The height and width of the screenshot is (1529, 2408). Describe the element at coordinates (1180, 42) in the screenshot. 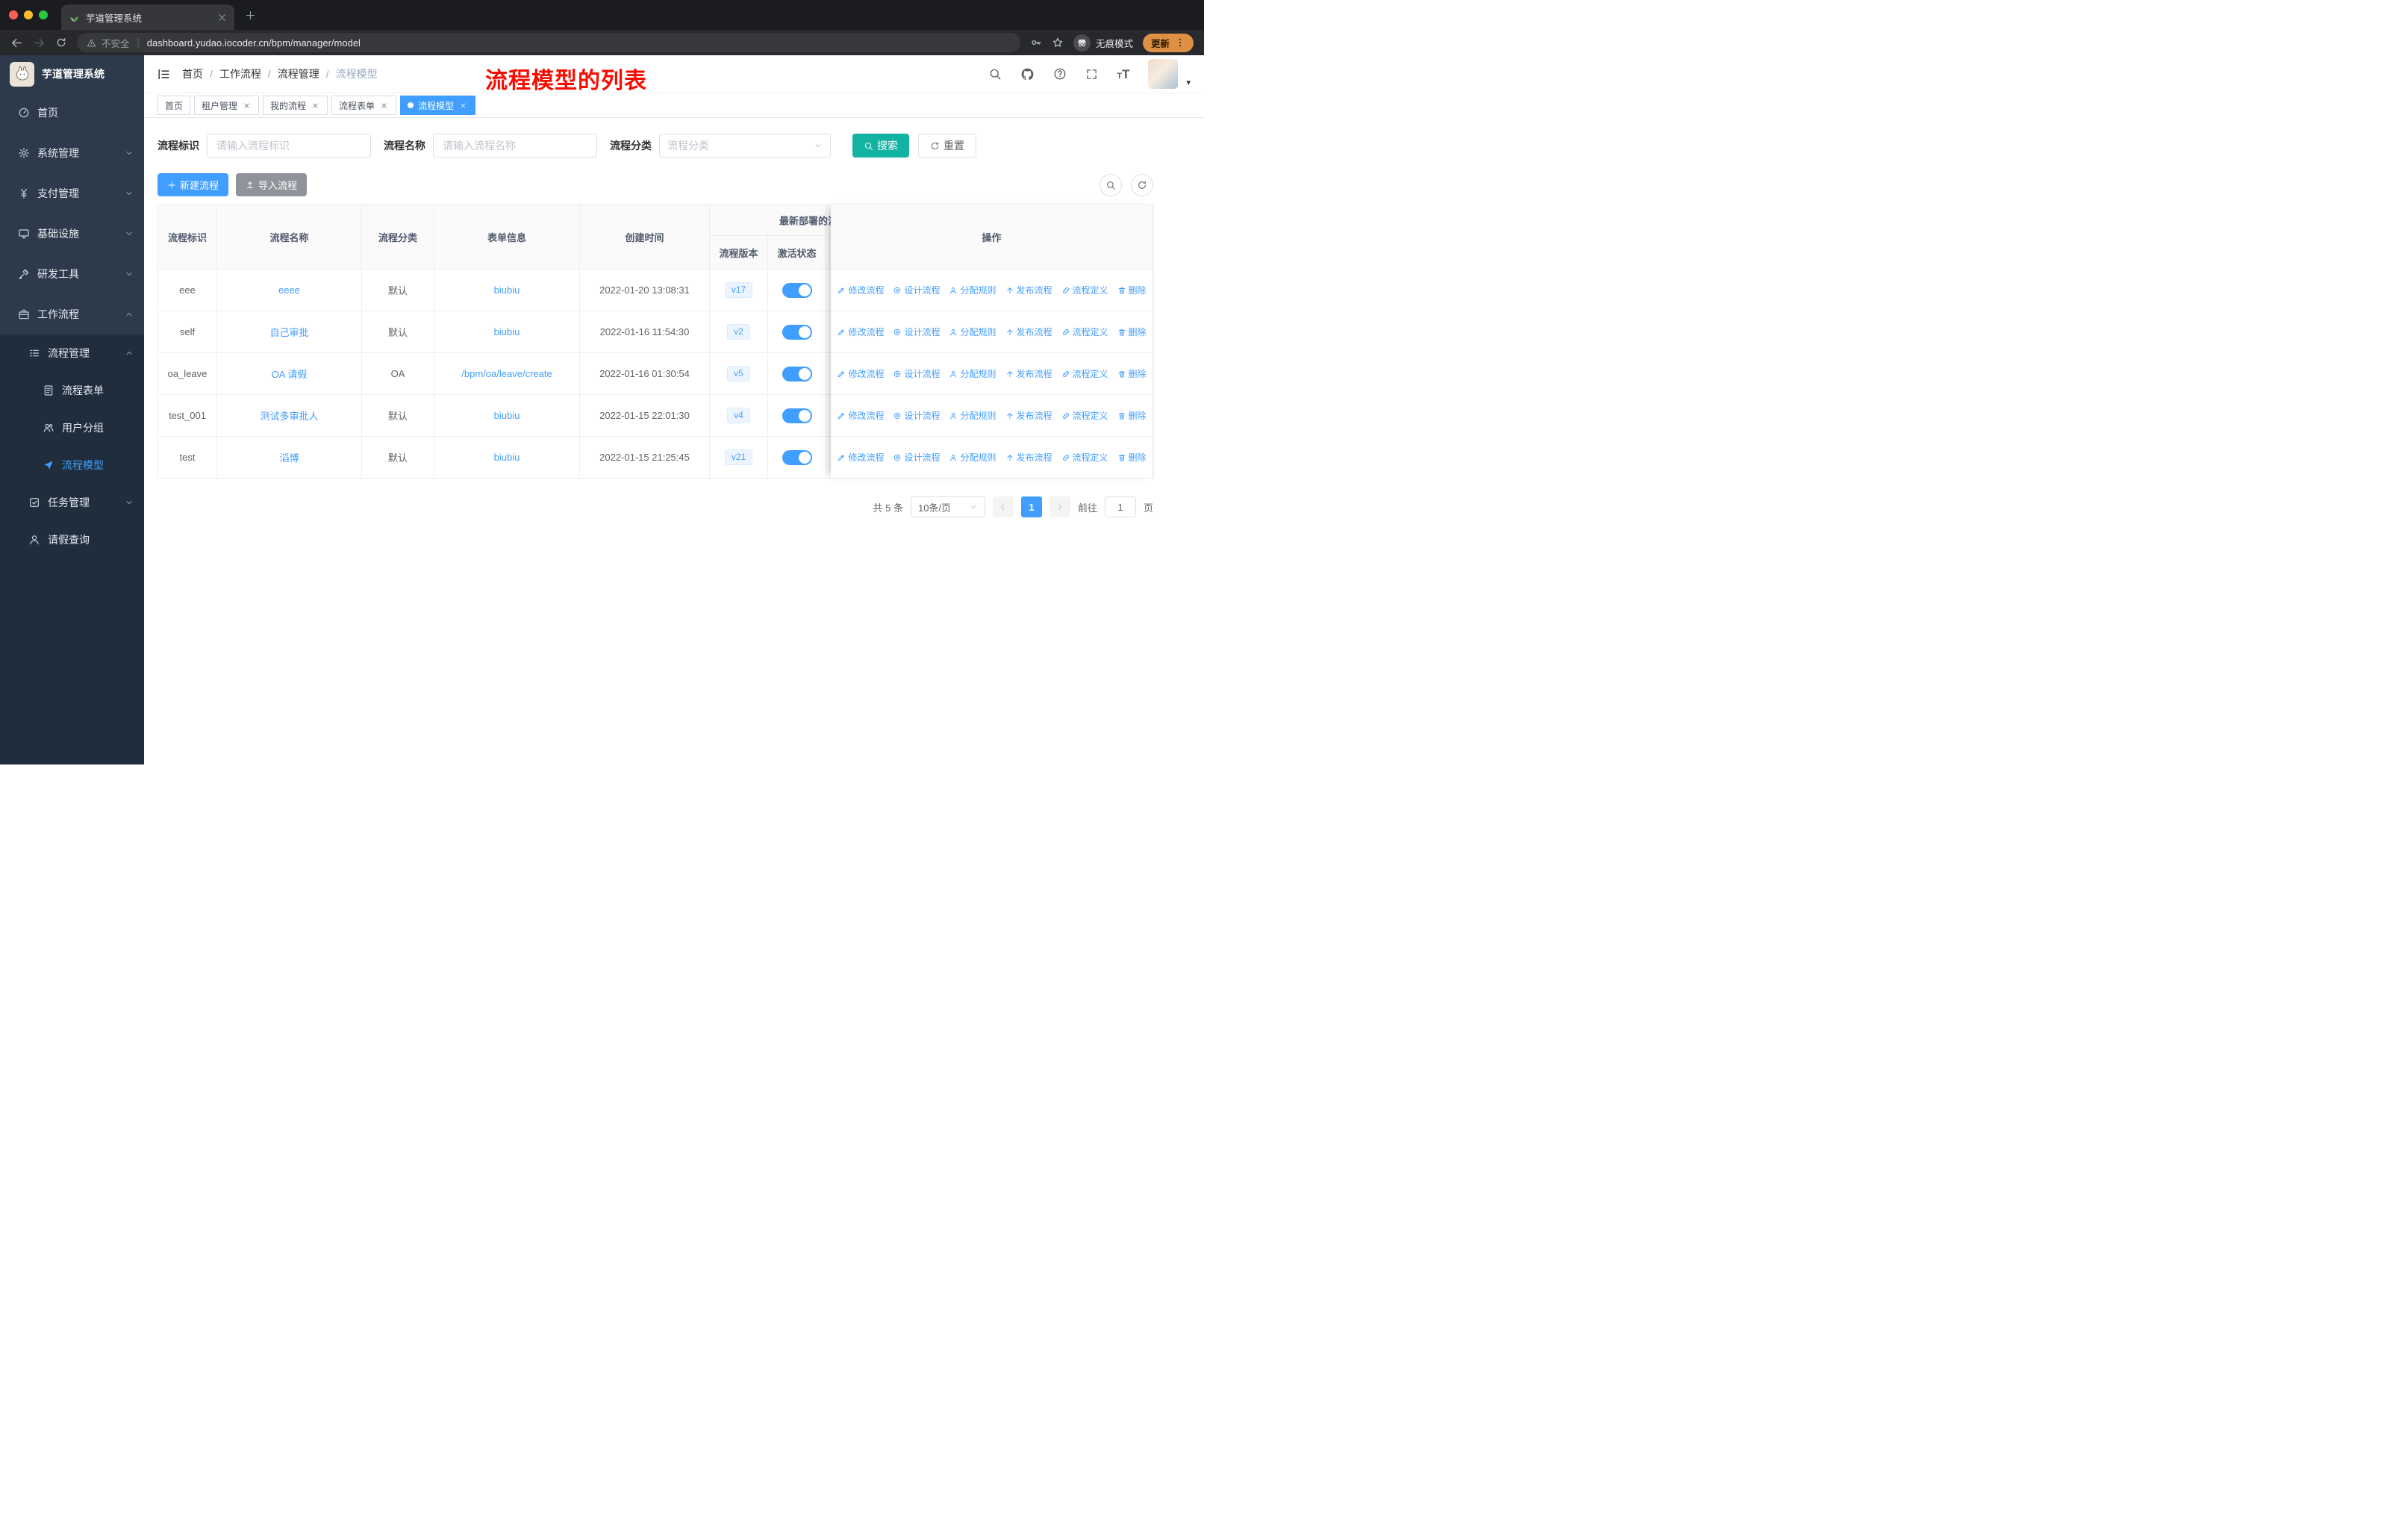

I see `browser-menu-icon` at that location.